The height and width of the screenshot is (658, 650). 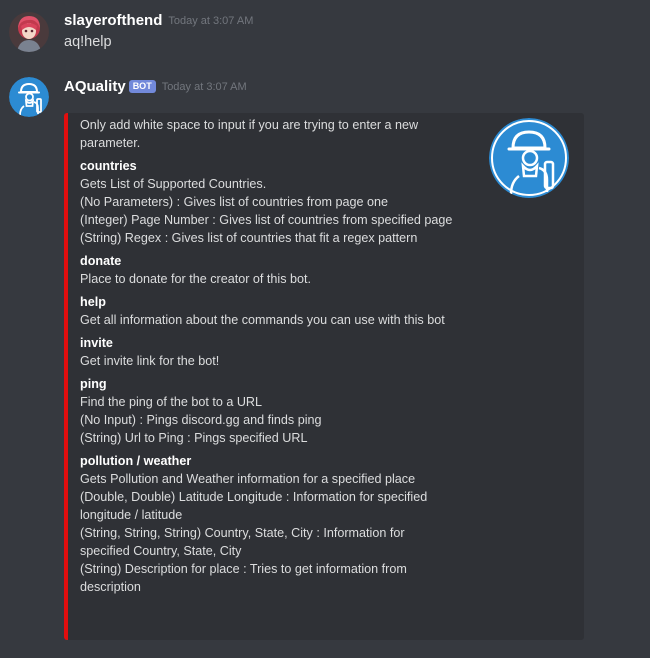 What do you see at coordinates (280, 352) in the screenshot?
I see `embed-field-invite: invite Get invite link for the bot!` at bounding box center [280, 352].